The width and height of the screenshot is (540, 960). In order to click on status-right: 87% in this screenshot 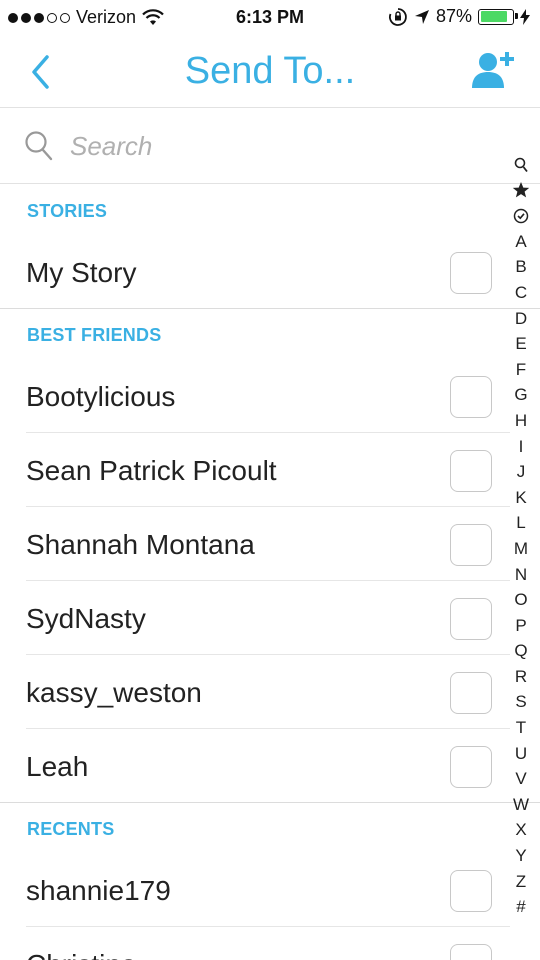, I will do `click(459, 16)`.